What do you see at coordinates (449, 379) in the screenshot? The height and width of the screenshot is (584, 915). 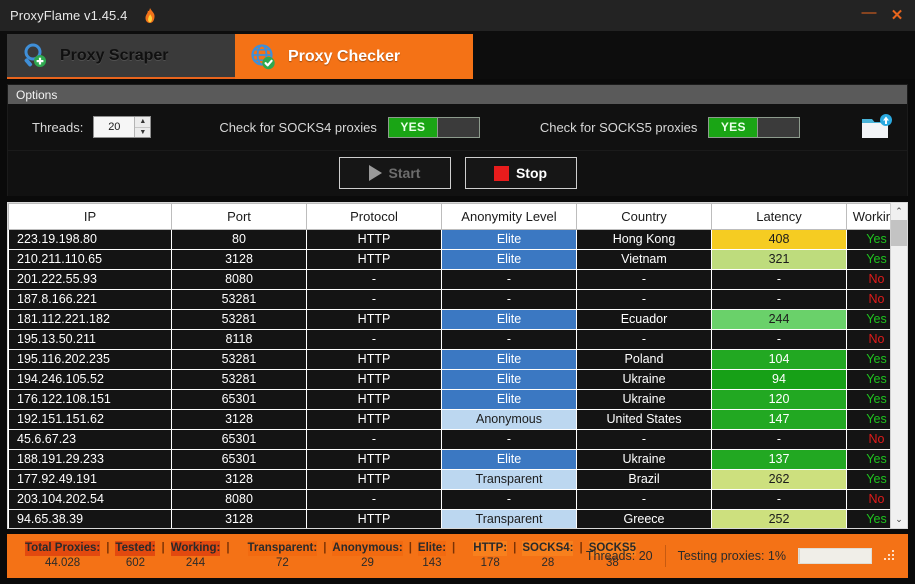 I see `table-row: 194.246.105.52 53281 HTTP Elite Ukraine 94 Yes` at bounding box center [449, 379].